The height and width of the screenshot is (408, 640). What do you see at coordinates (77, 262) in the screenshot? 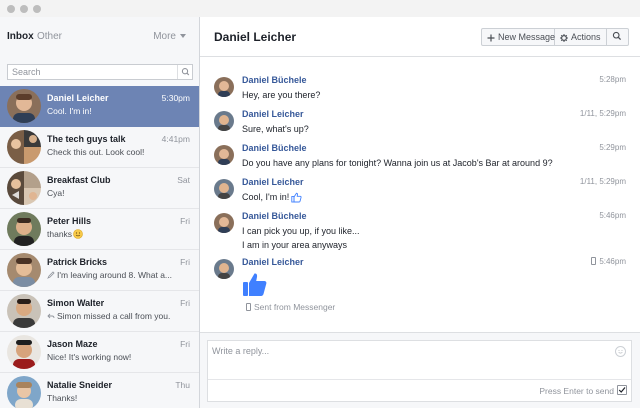
I see `conversation-name: Patrick Bricks` at bounding box center [77, 262].